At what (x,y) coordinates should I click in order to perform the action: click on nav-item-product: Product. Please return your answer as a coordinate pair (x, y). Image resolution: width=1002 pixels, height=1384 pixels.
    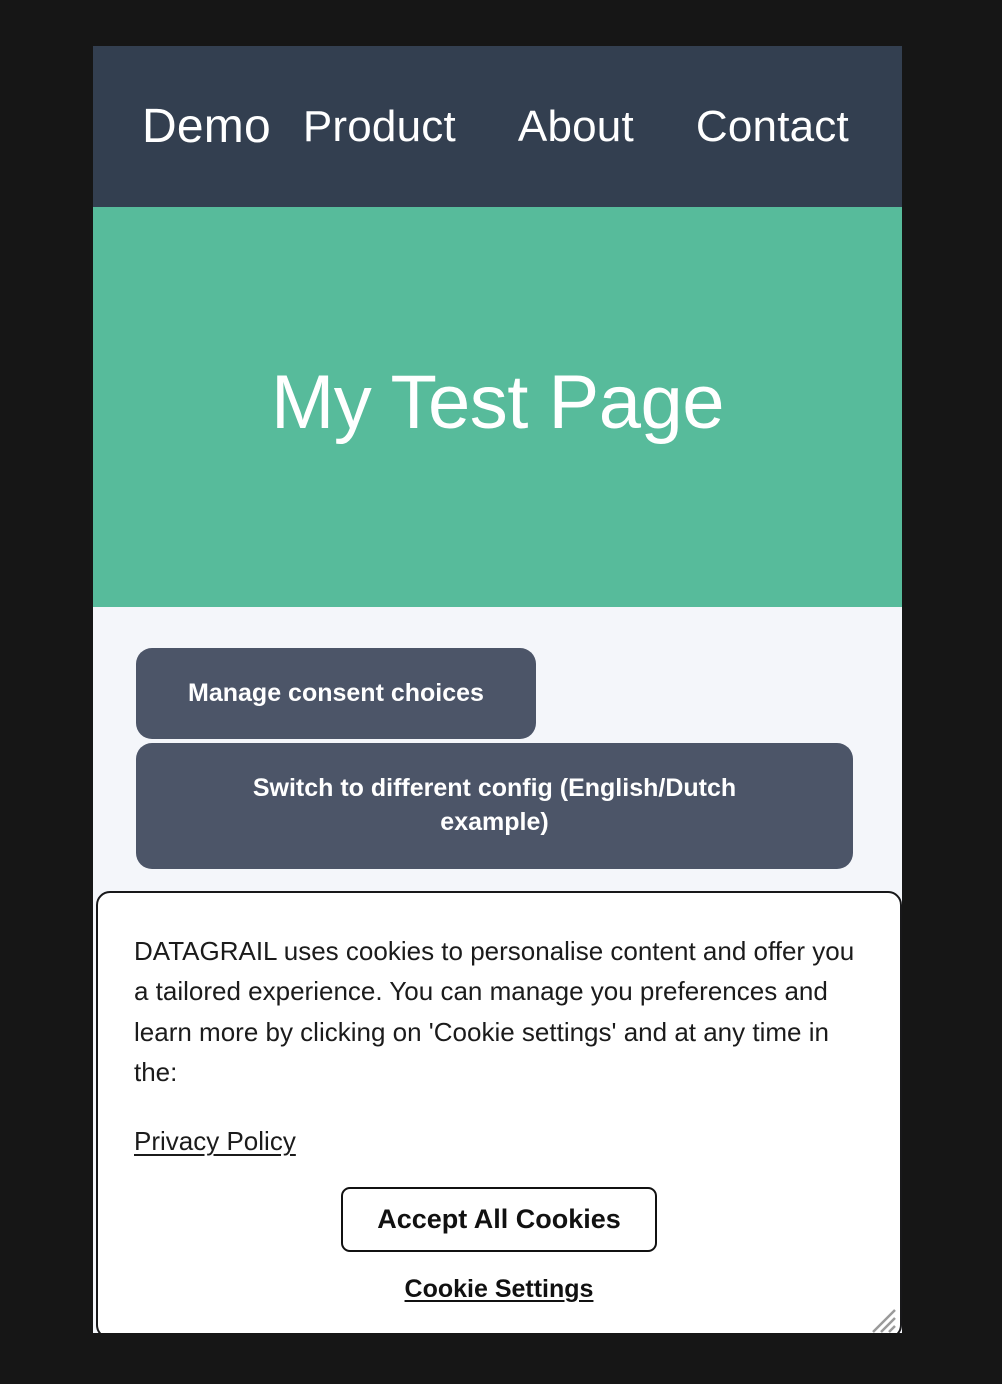
    Looking at the image, I should click on (379, 126).